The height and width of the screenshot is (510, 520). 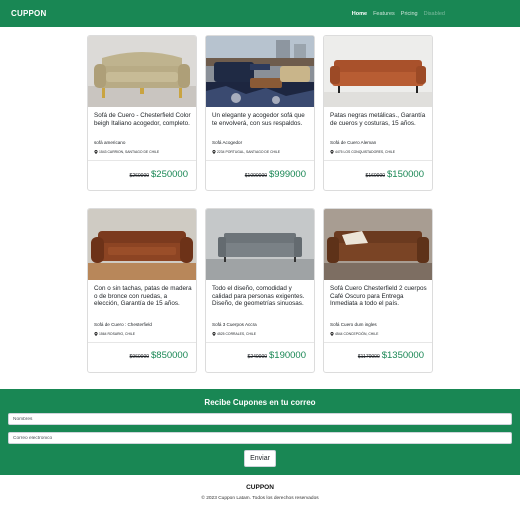 I want to click on card-subtitle: Sofá Cuero dum ingles, so click(x=353, y=324).